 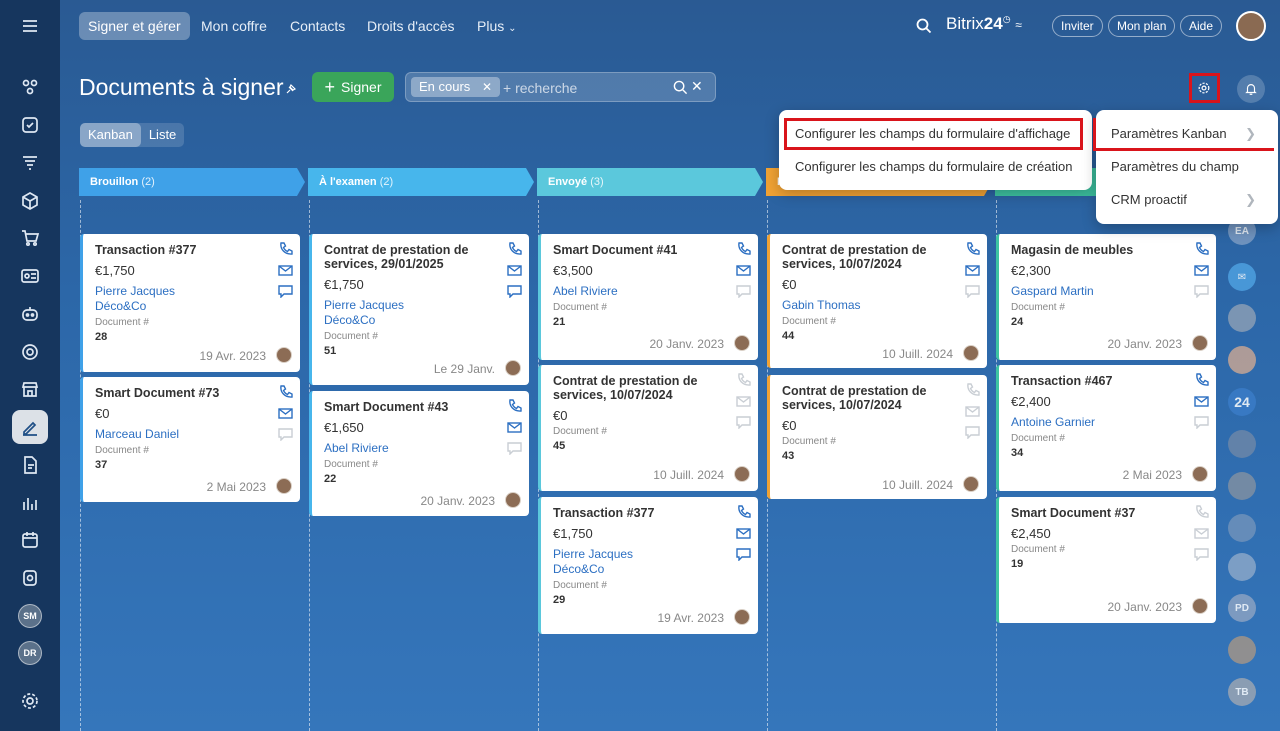 What do you see at coordinates (30, 201) in the screenshot?
I see `box-icon` at bounding box center [30, 201].